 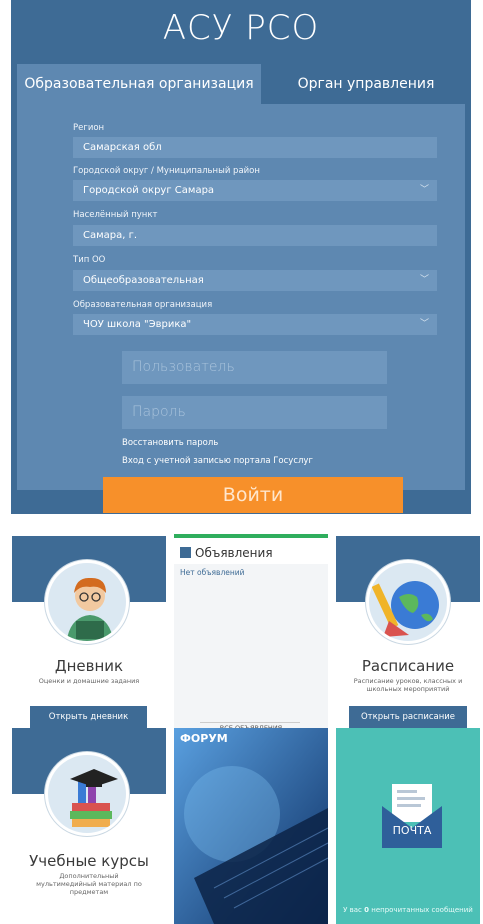 I want to click on books-cap-icon, so click(x=87, y=794).